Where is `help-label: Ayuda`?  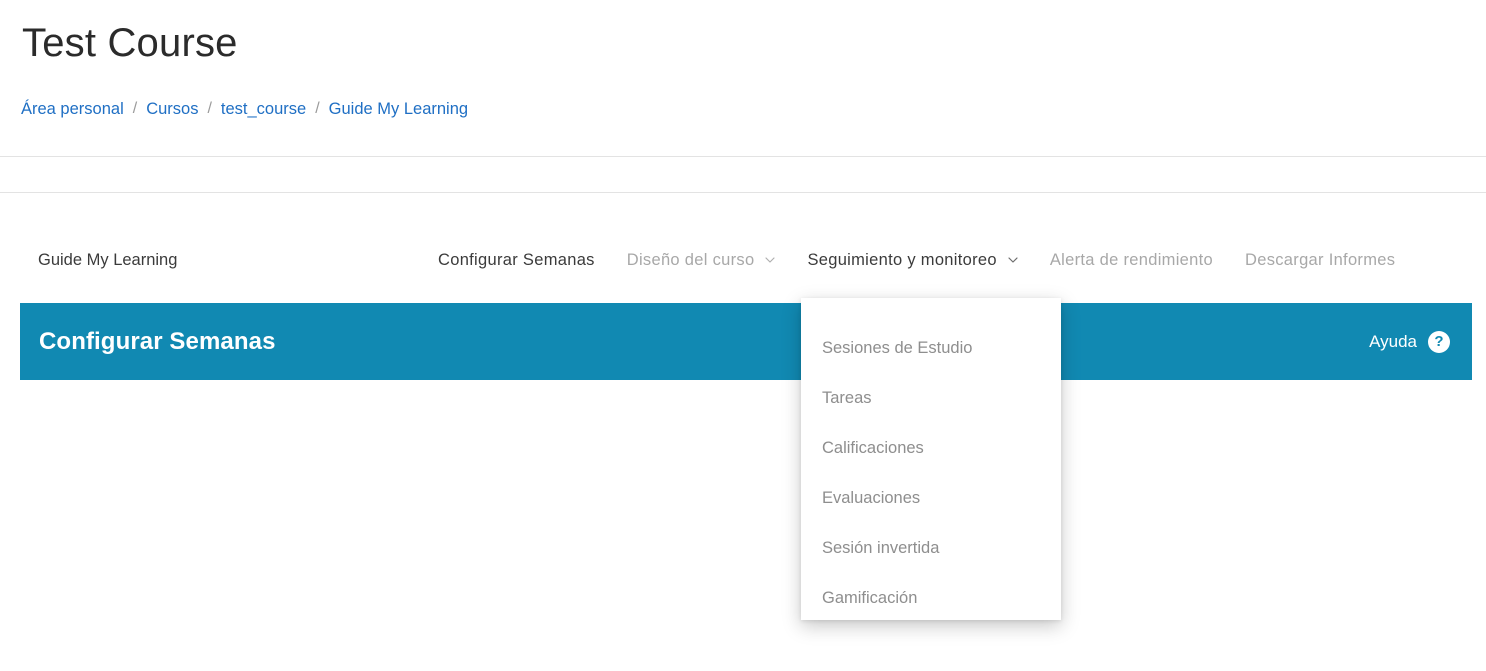
help-label: Ayuda is located at coordinates (1393, 341).